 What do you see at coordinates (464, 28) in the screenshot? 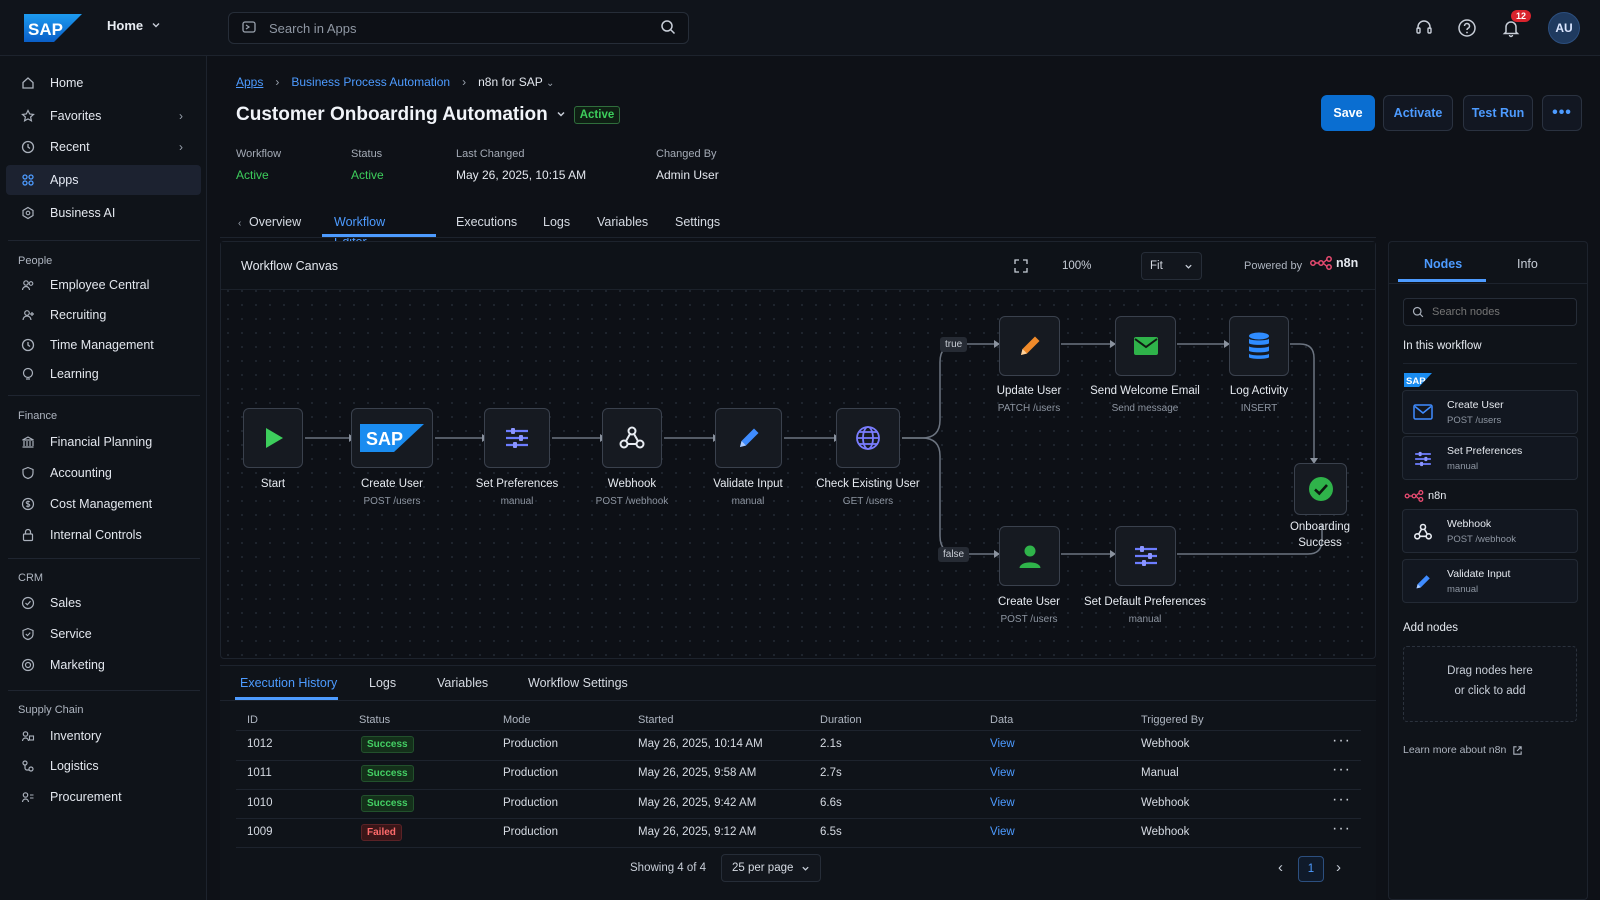
I see `app-search-input` at bounding box center [464, 28].